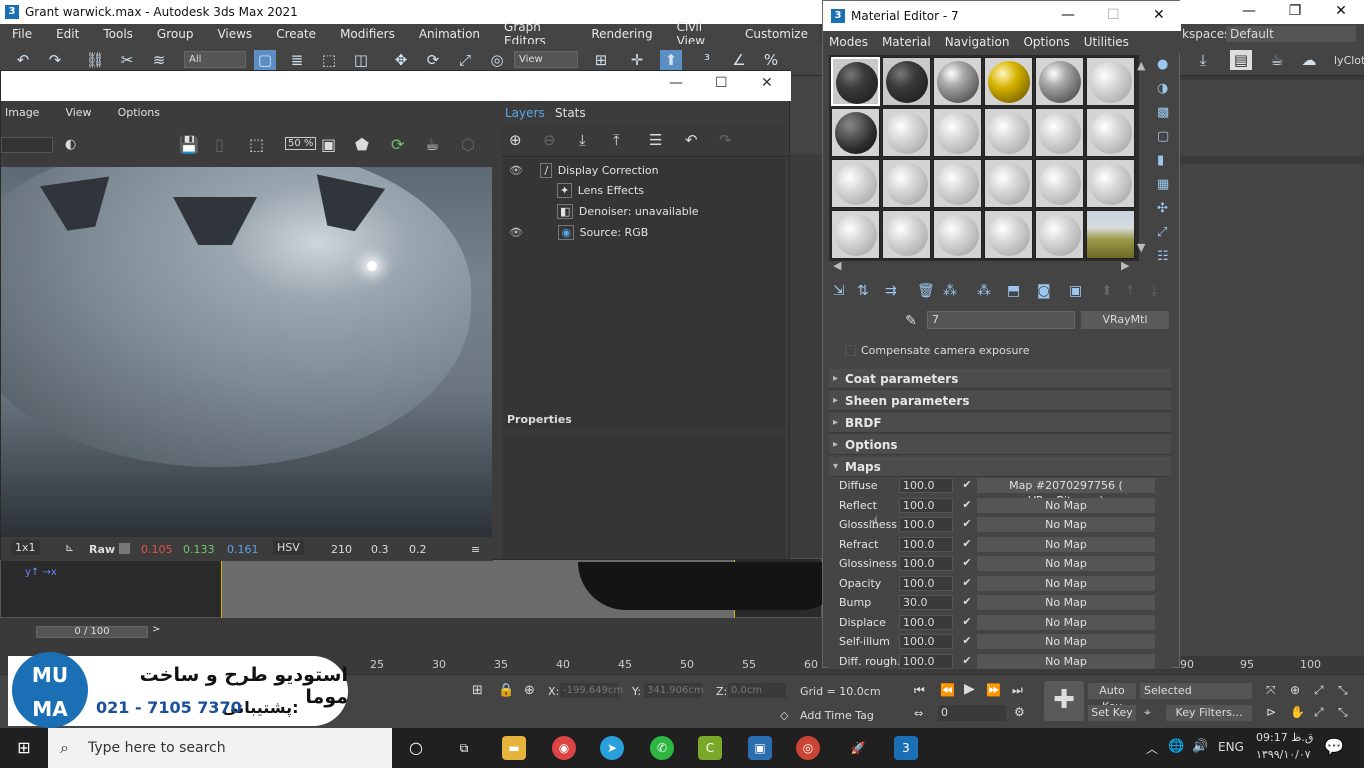  I want to click on vfb-menu-view: View, so click(78, 112).